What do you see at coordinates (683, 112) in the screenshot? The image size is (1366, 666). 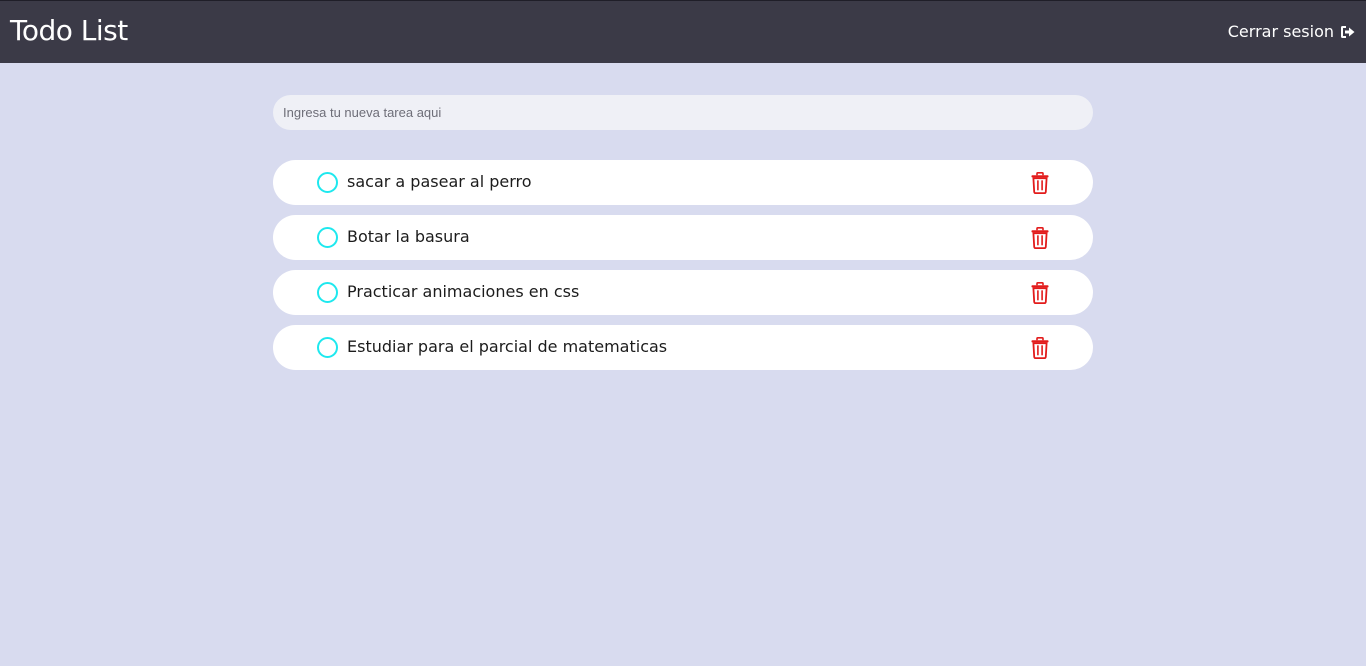 I see `new-task-input` at bounding box center [683, 112].